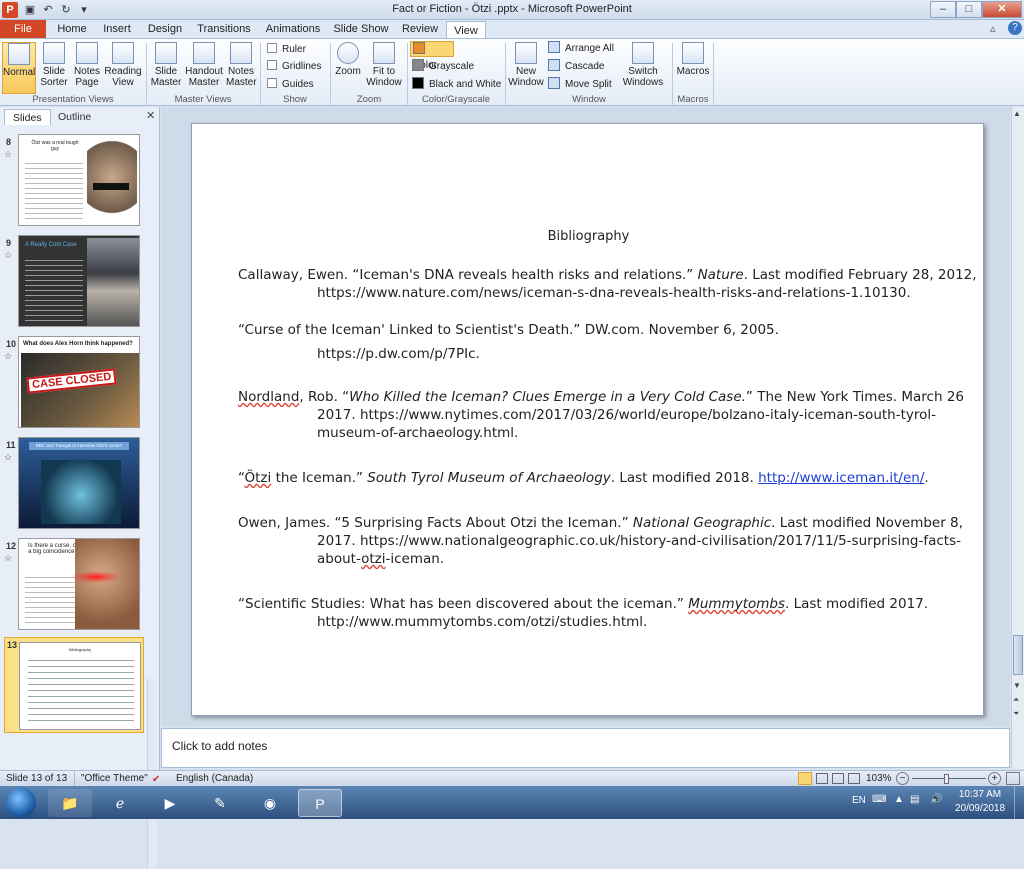  Describe the element at coordinates (576, 67) in the screenshot. I see `cascade-button: Cascade` at that location.